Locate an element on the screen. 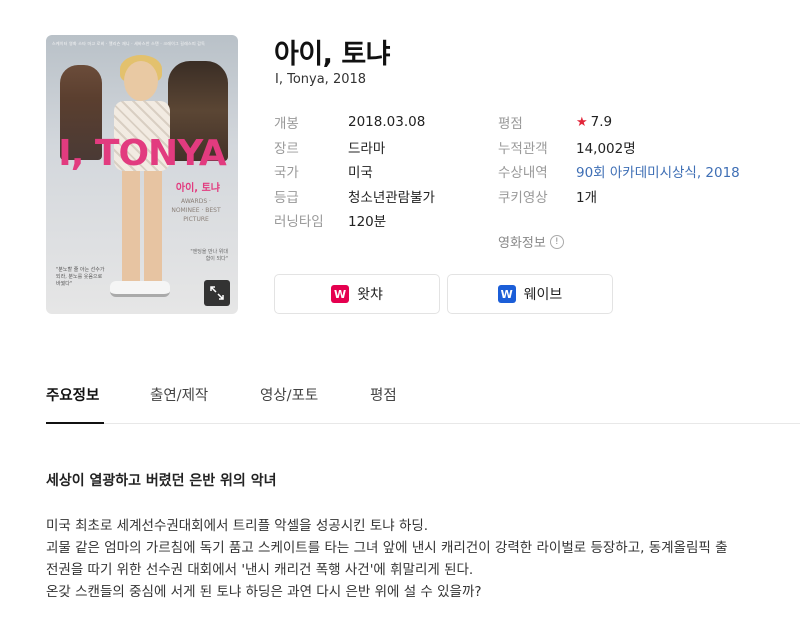 This screenshot has height=642, width=800. info-value: 미국 is located at coordinates (360, 173).